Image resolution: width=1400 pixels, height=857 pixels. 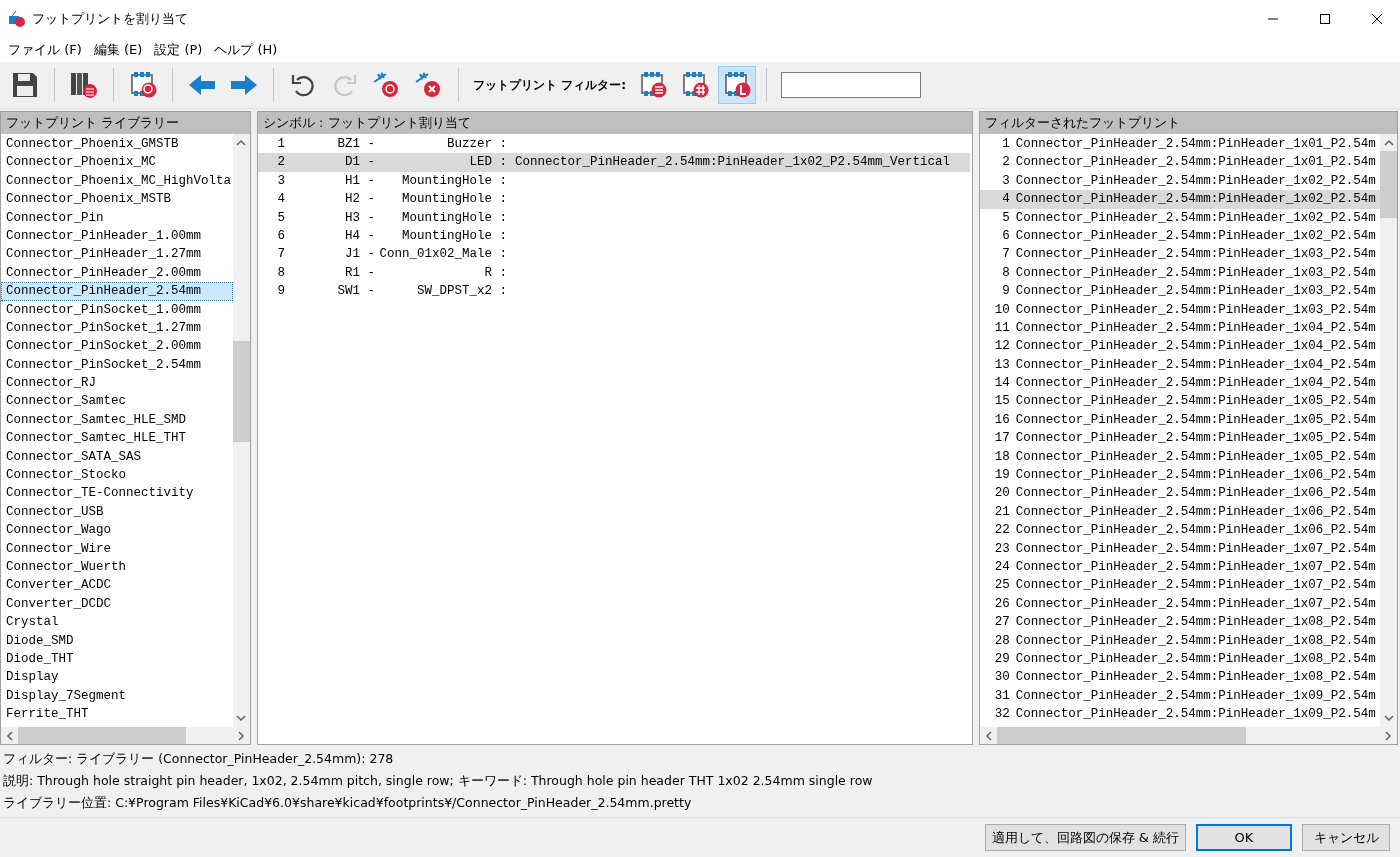 What do you see at coordinates (117, 383) in the screenshot?
I see `library-item: Connector_RJ` at bounding box center [117, 383].